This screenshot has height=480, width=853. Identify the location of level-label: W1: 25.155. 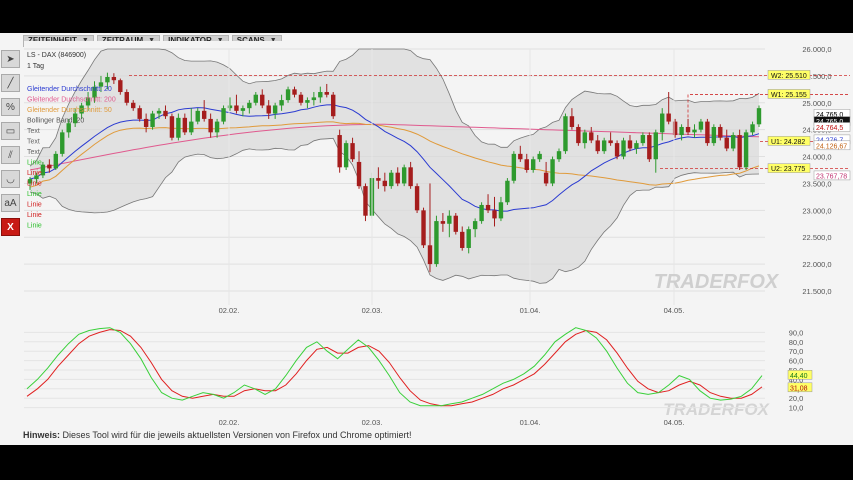
(789, 95).